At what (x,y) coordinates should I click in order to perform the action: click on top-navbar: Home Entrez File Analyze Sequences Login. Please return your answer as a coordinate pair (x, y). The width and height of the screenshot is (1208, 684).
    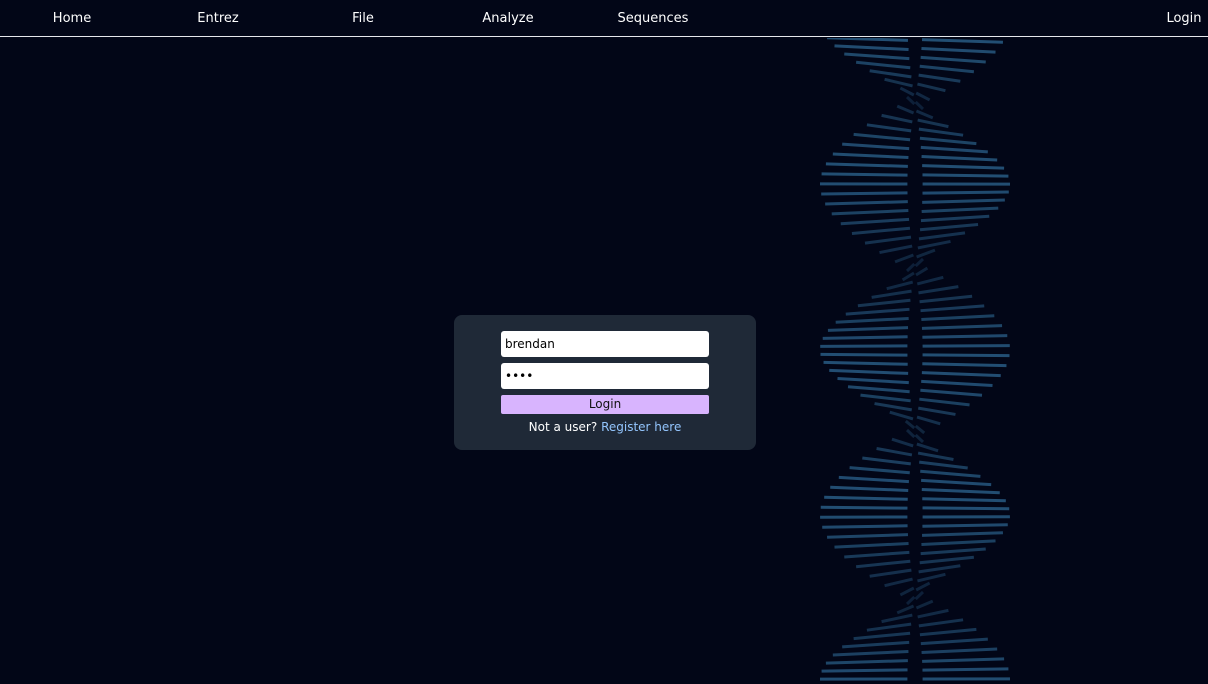
    Looking at the image, I should click on (604, 18).